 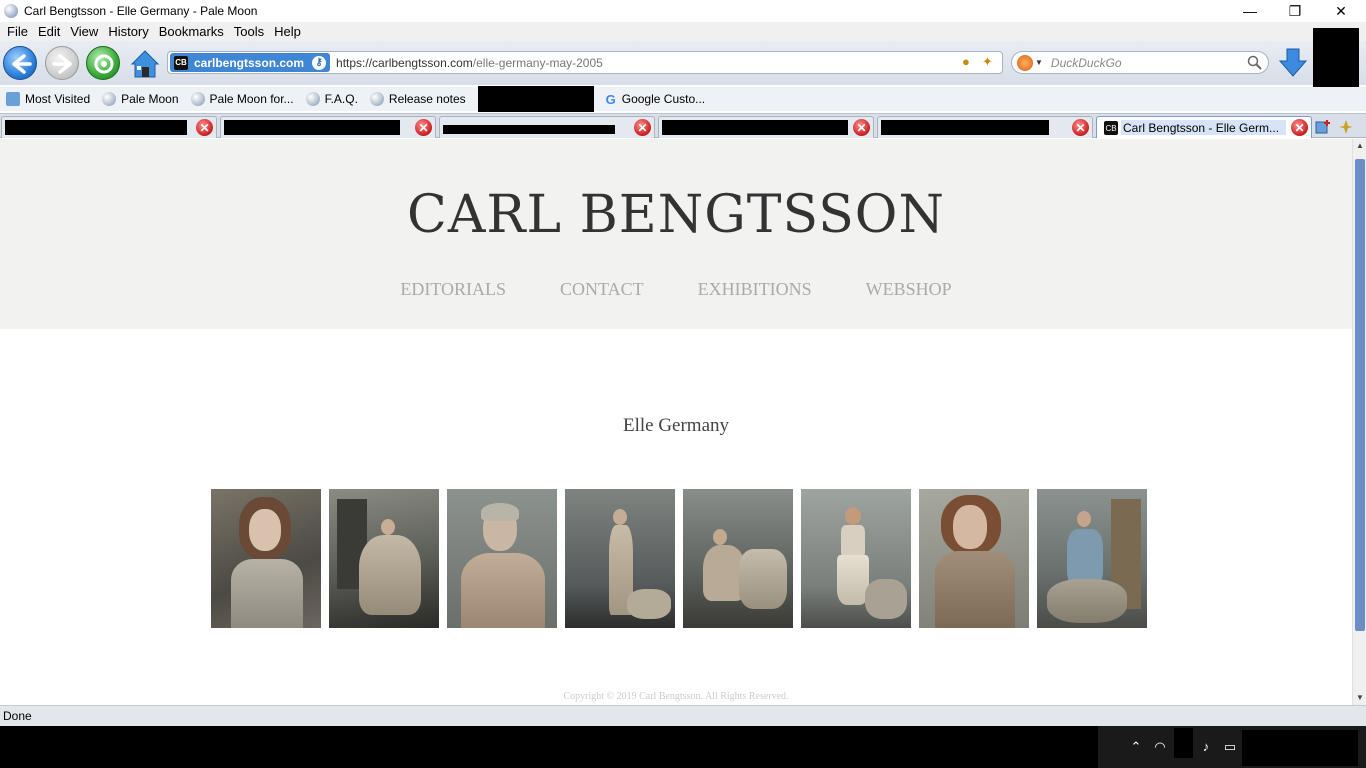 I want to click on site-nav: EDITORIALS CONTACT EXHIBITIONS WEBSHOP, so click(x=676, y=289).